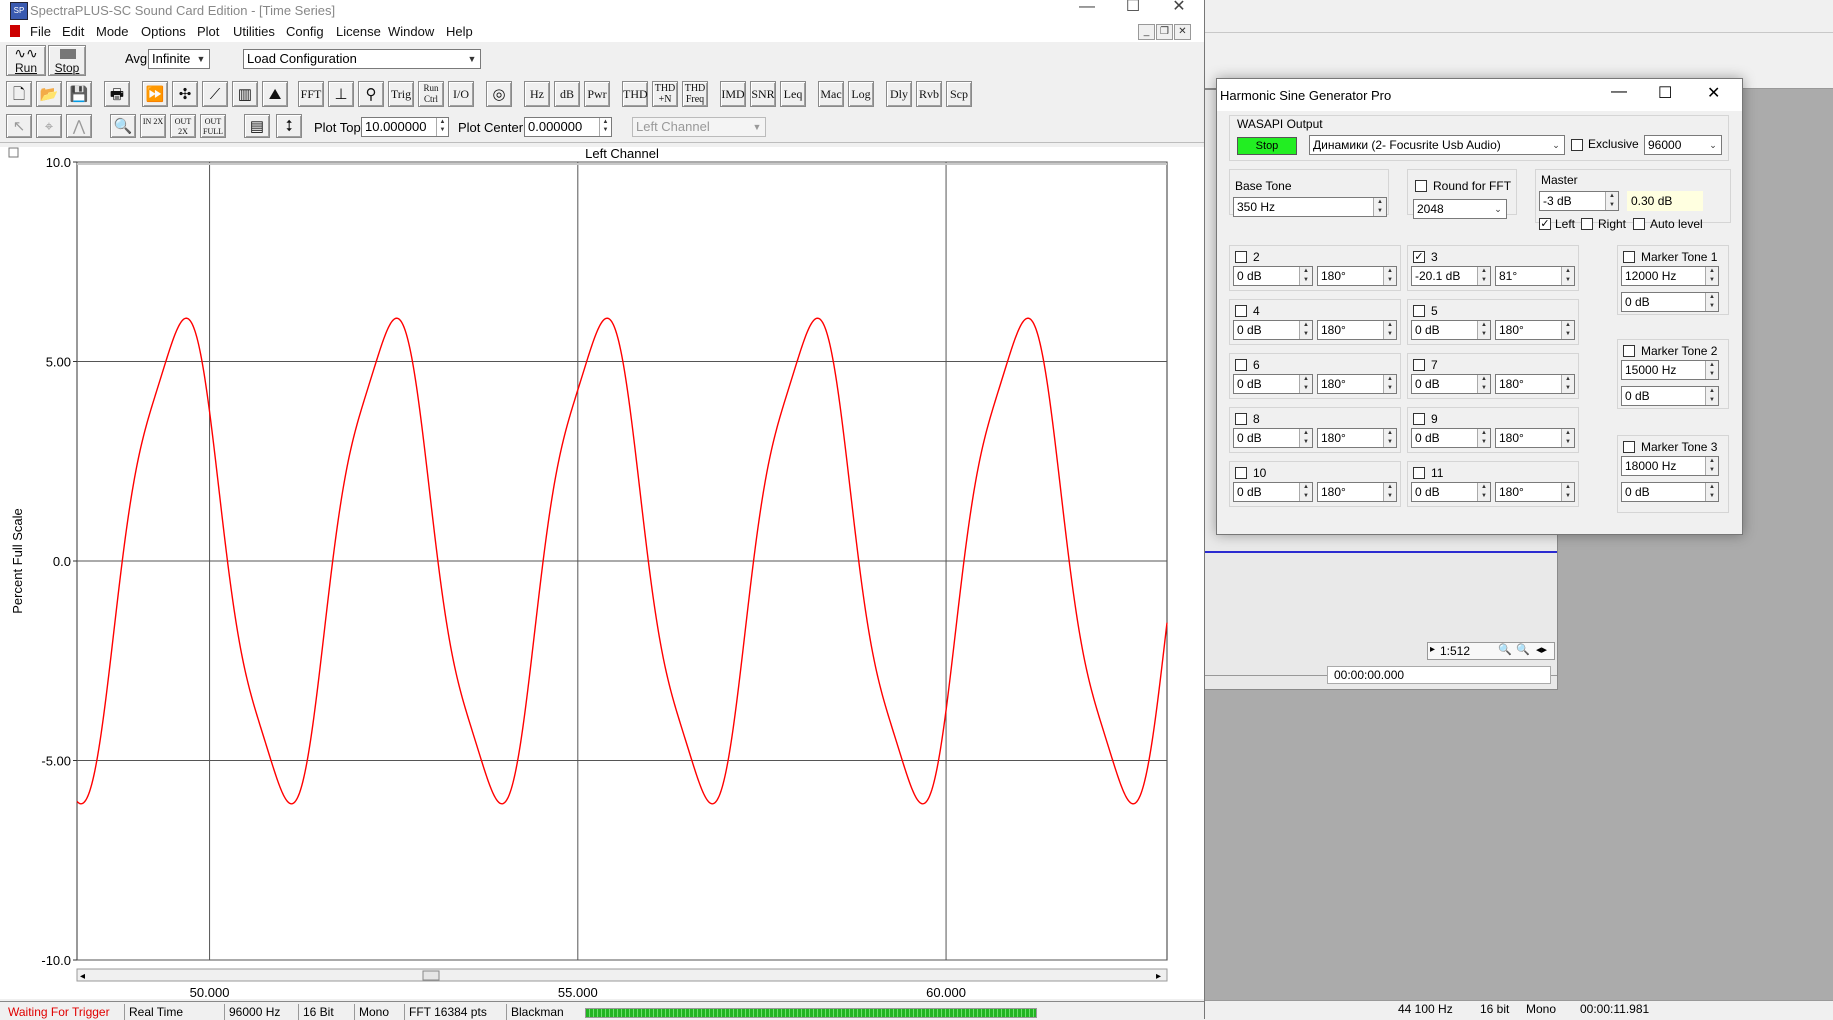 This screenshot has width=1833, height=1020. I want to click on mac-button: Mac, so click(831, 94).